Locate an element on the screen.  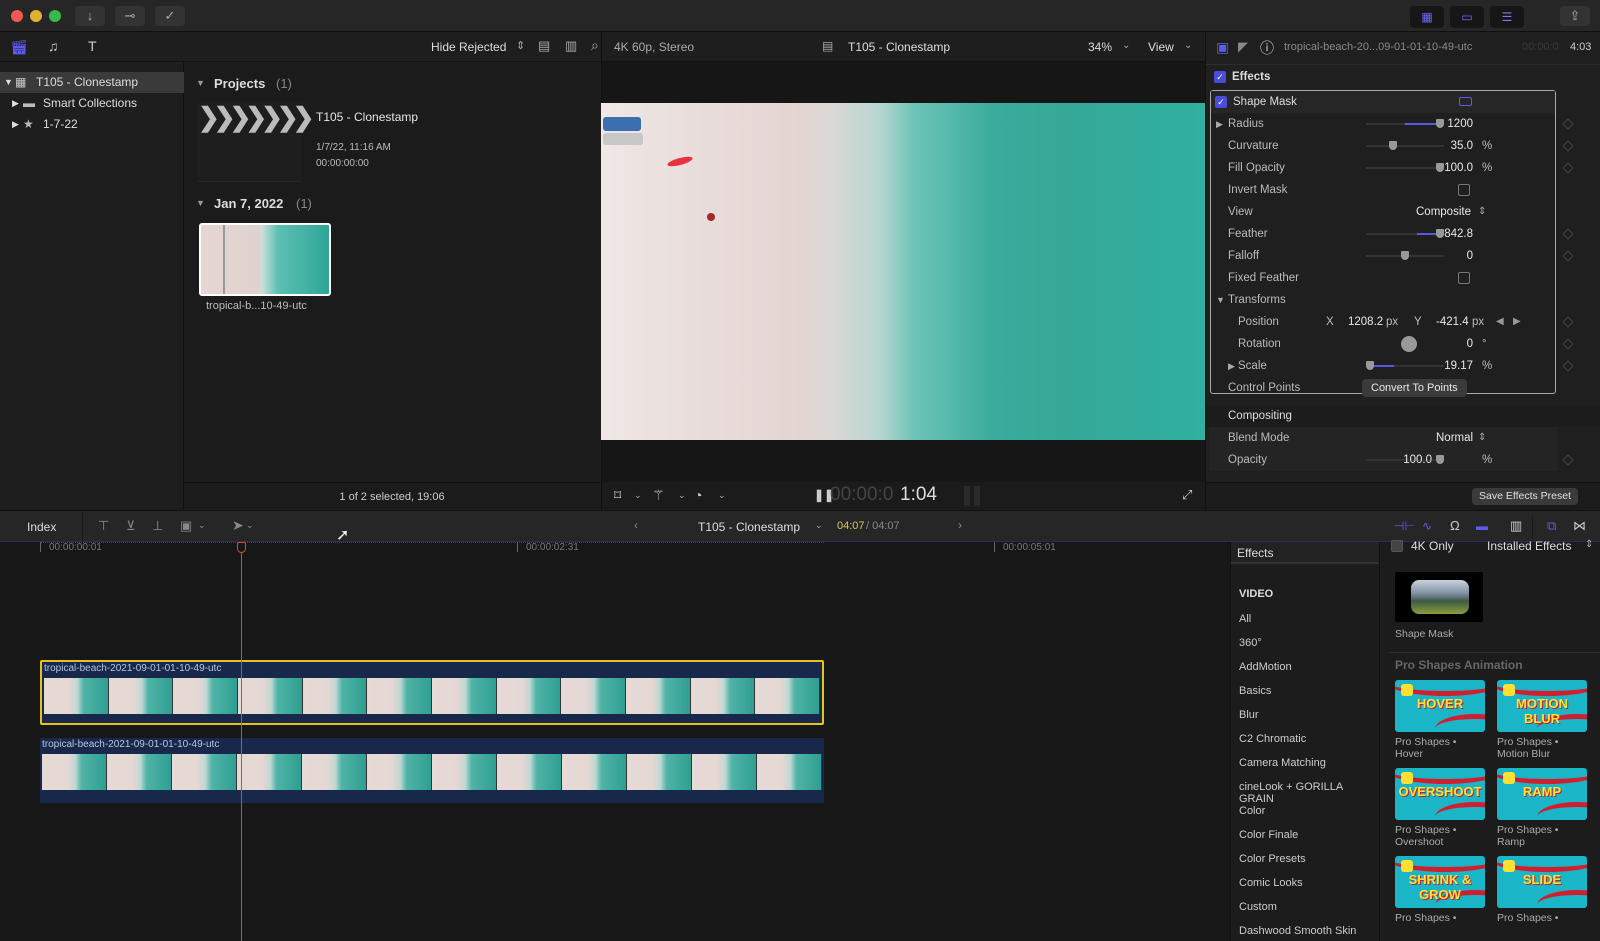
clip-appearance-icon: ▥ is located at coordinates (1516, 526).